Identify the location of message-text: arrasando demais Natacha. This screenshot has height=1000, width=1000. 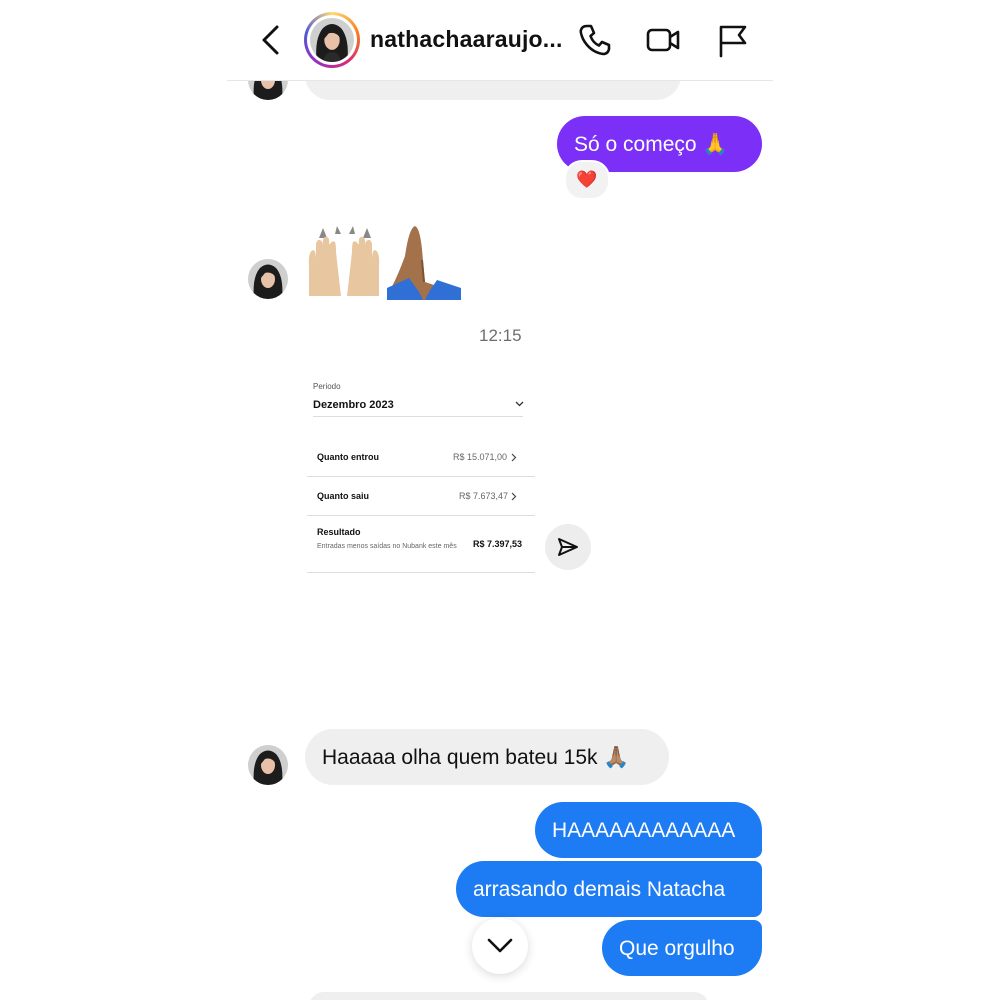
(599, 889).